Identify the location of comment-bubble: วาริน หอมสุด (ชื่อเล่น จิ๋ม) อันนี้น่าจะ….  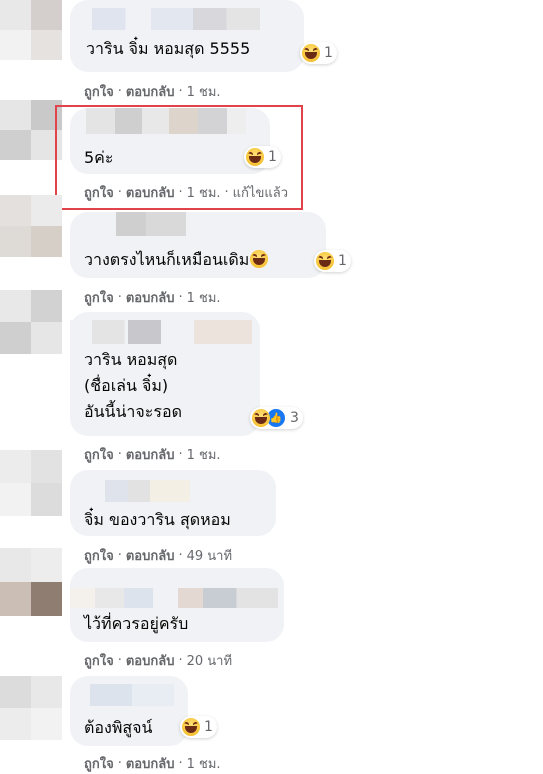
(165, 374).